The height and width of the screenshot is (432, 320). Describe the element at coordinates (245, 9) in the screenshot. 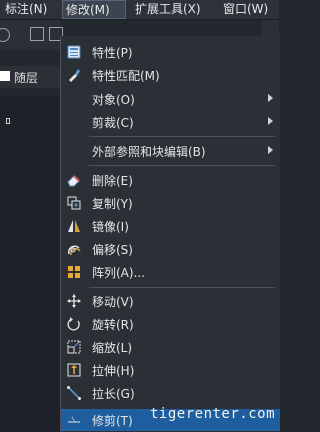

I see `menu-window: 窗口(W)` at that location.